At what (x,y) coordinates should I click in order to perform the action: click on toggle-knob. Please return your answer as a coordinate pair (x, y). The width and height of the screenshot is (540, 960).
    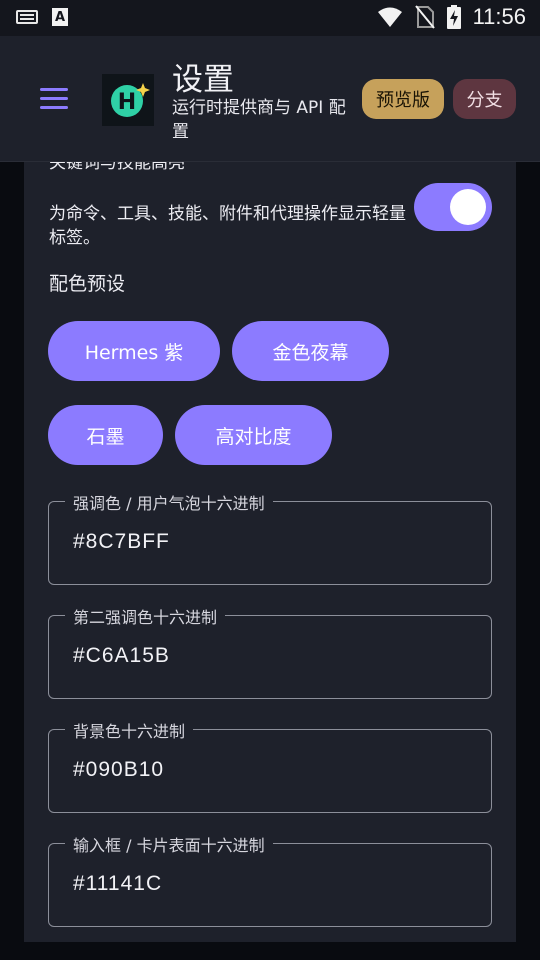
    Looking at the image, I should click on (468, 207).